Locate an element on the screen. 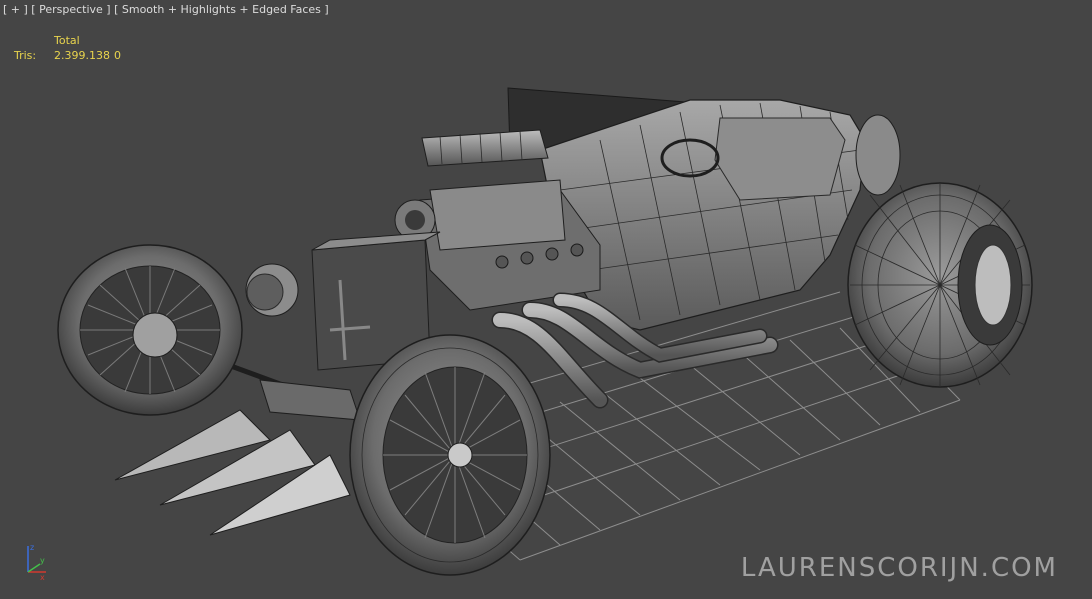  viewport-shading-menu: [ Smooth + Highlights + Edged Faces ] is located at coordinates (221, 9).